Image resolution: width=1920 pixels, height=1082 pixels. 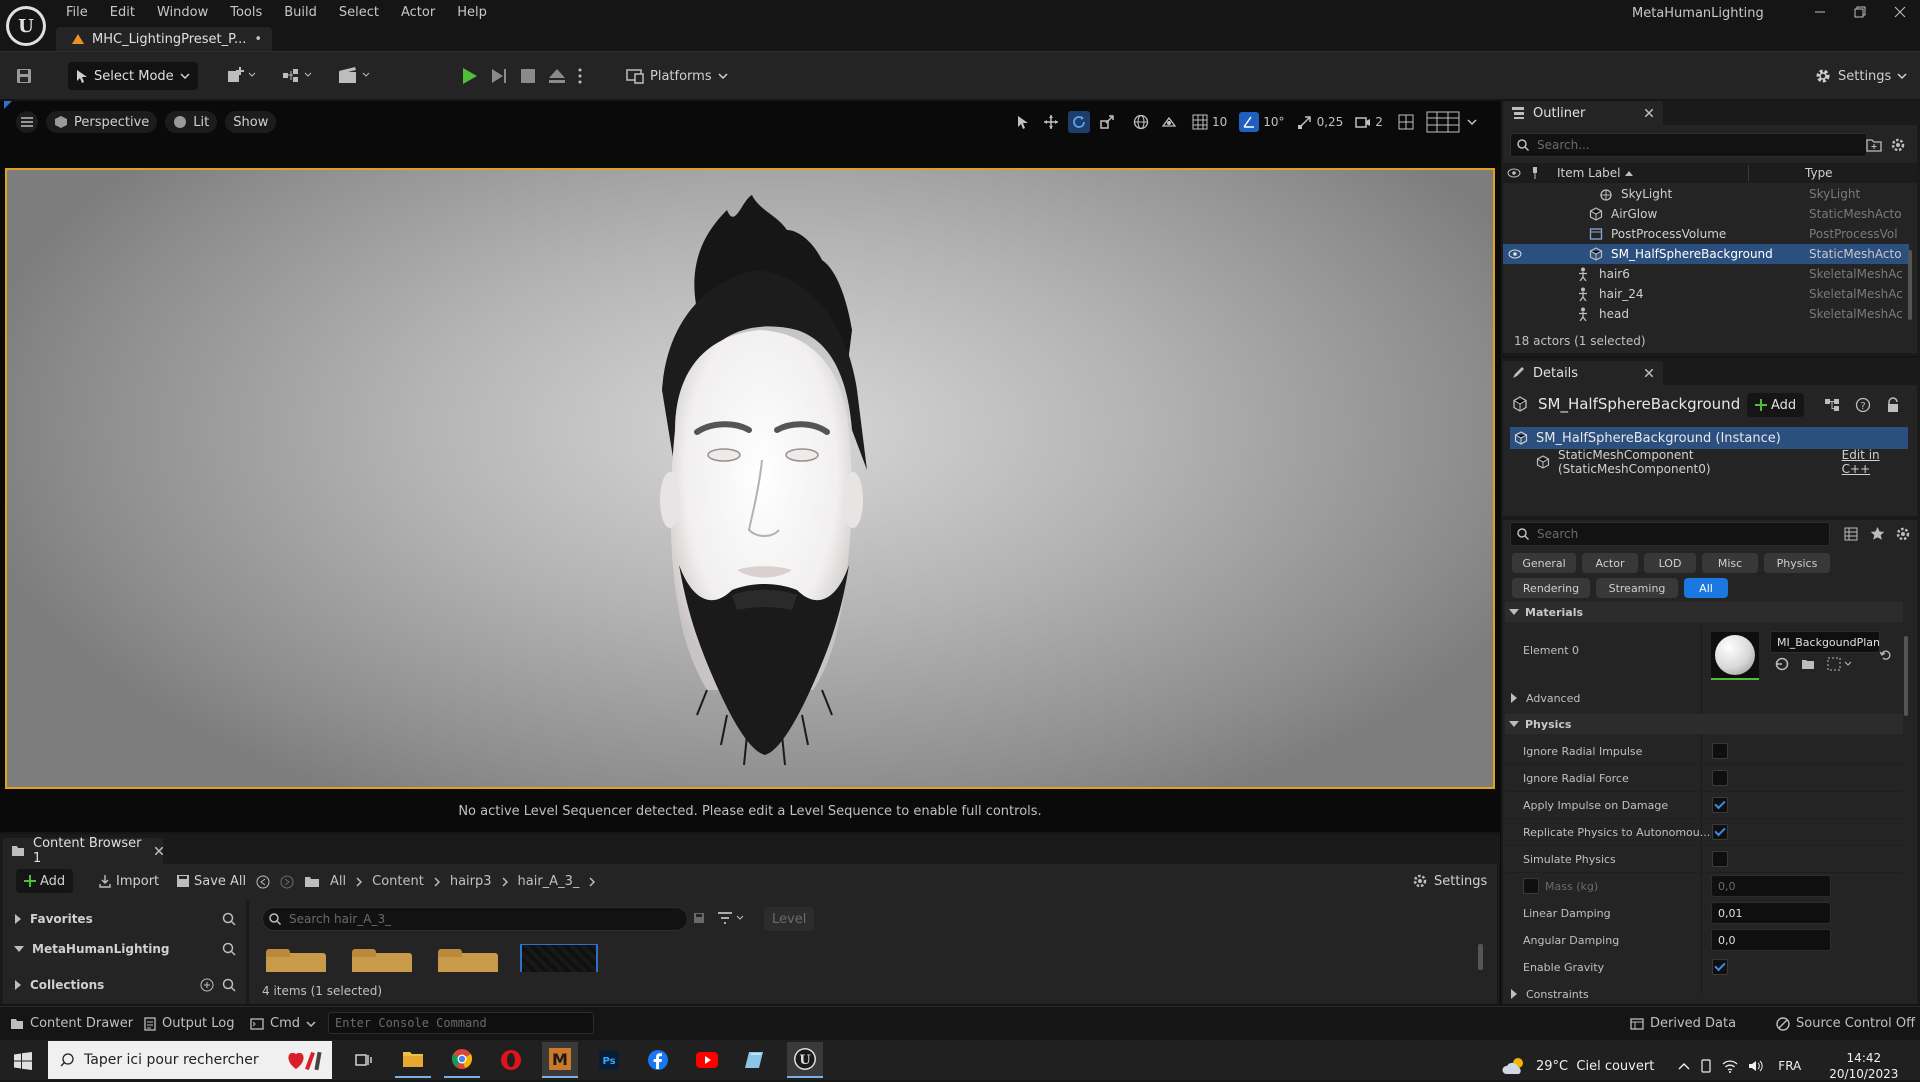 I want to click on hamburger-menu-icon, so click(x=27, y=122).